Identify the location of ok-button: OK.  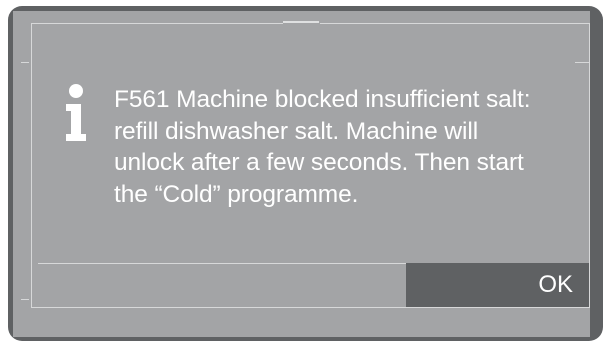
(497, 285).